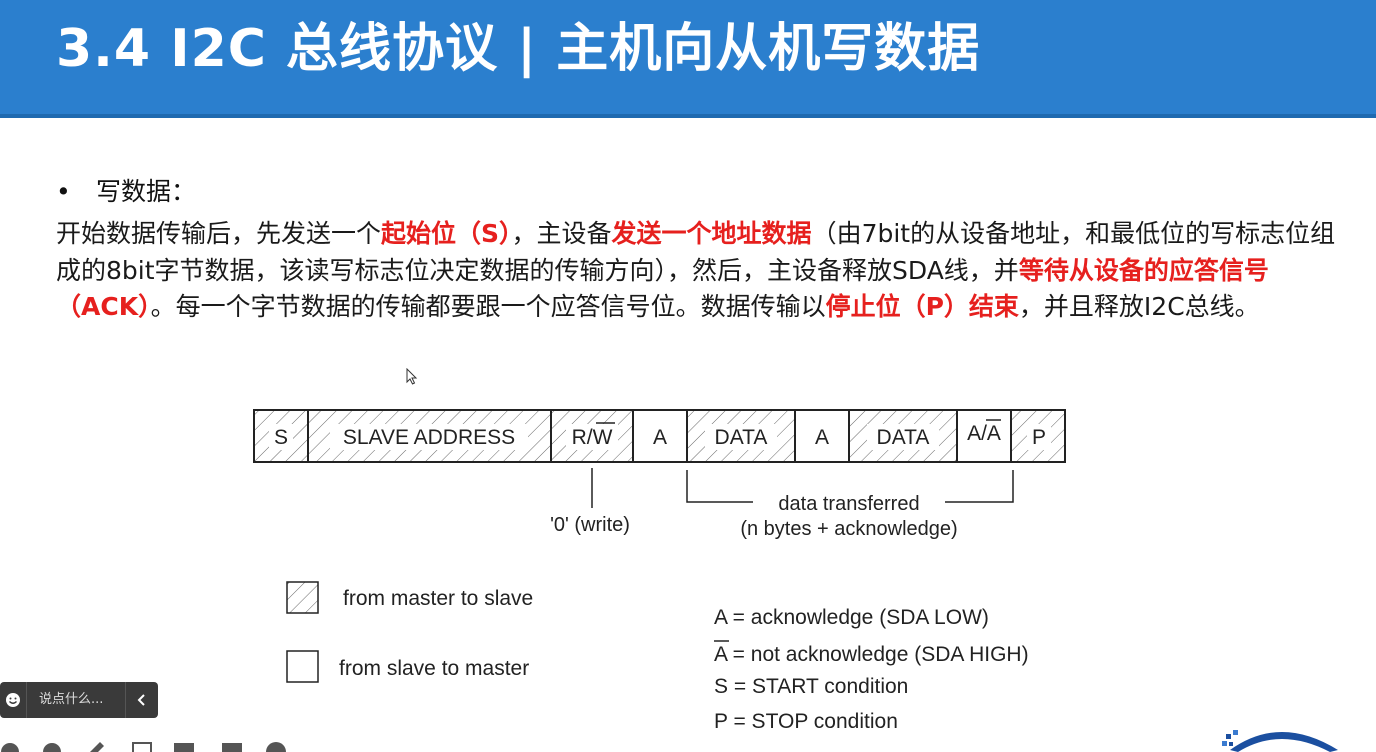  What do you see at coordinates (561, 233) in the screenshot?
I see `paragraph-text: ，主设备` at bounding box center [561, 233].